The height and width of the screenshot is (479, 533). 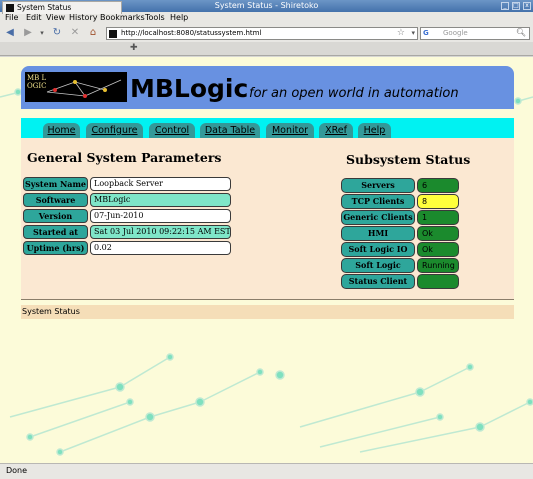 I want to click on site-brand: MBLogic, so click(x=189, y=88).